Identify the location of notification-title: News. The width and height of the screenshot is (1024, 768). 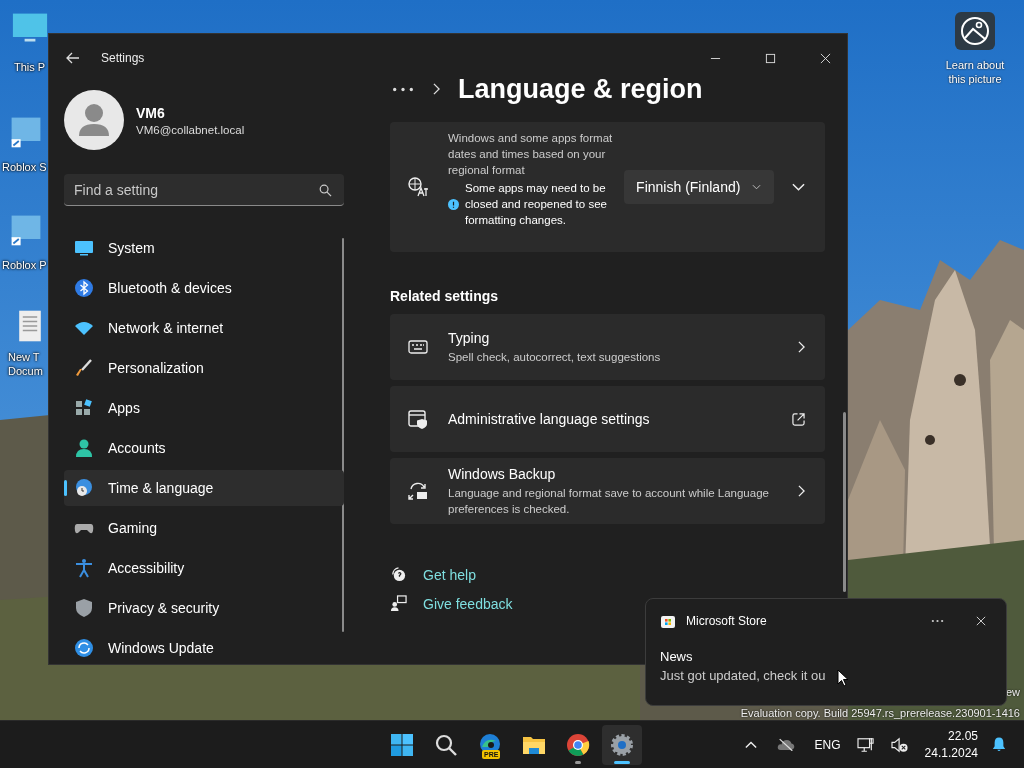
(677, 656).